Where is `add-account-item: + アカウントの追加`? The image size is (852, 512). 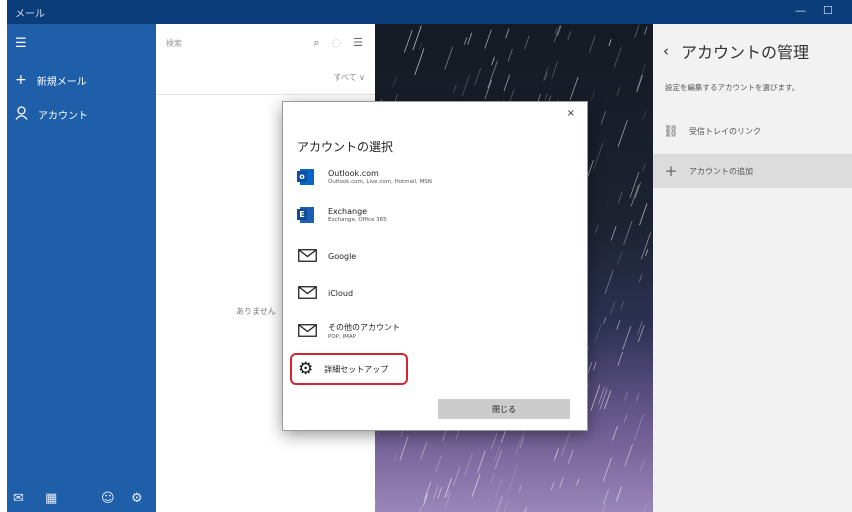
add-account-item: + アカウントの追加 is located at coordinates (752, 171).